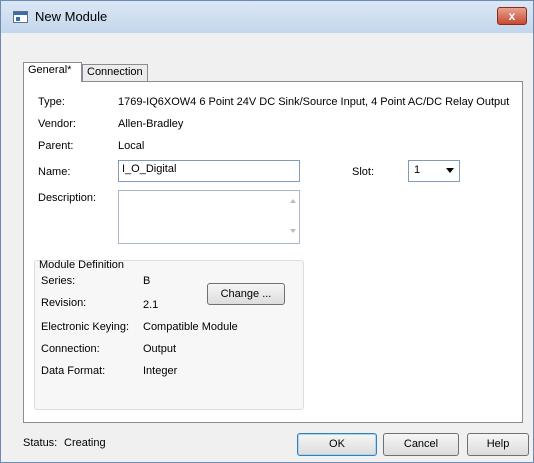 This screenshot has width=534, height=463. Describe the element at coordinates (512, 16) in the screenshot. I see `close-button: x` at that location.